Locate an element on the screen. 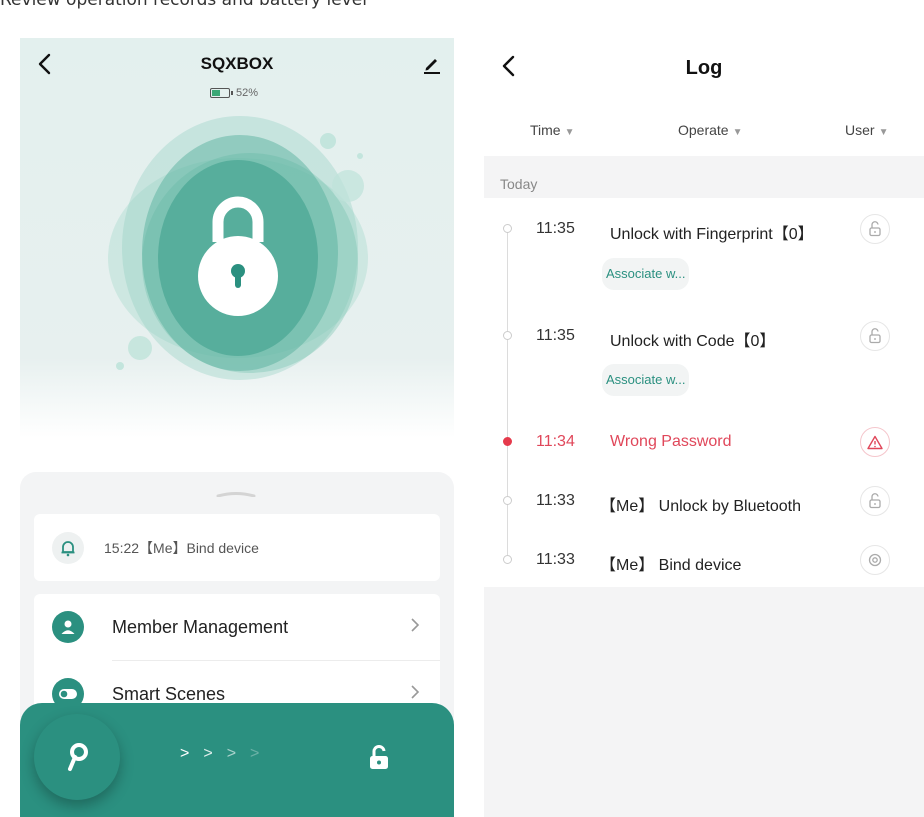 The height and width of the screenshot is (817, 924). battery-icon is located at coordinates (221, 93).